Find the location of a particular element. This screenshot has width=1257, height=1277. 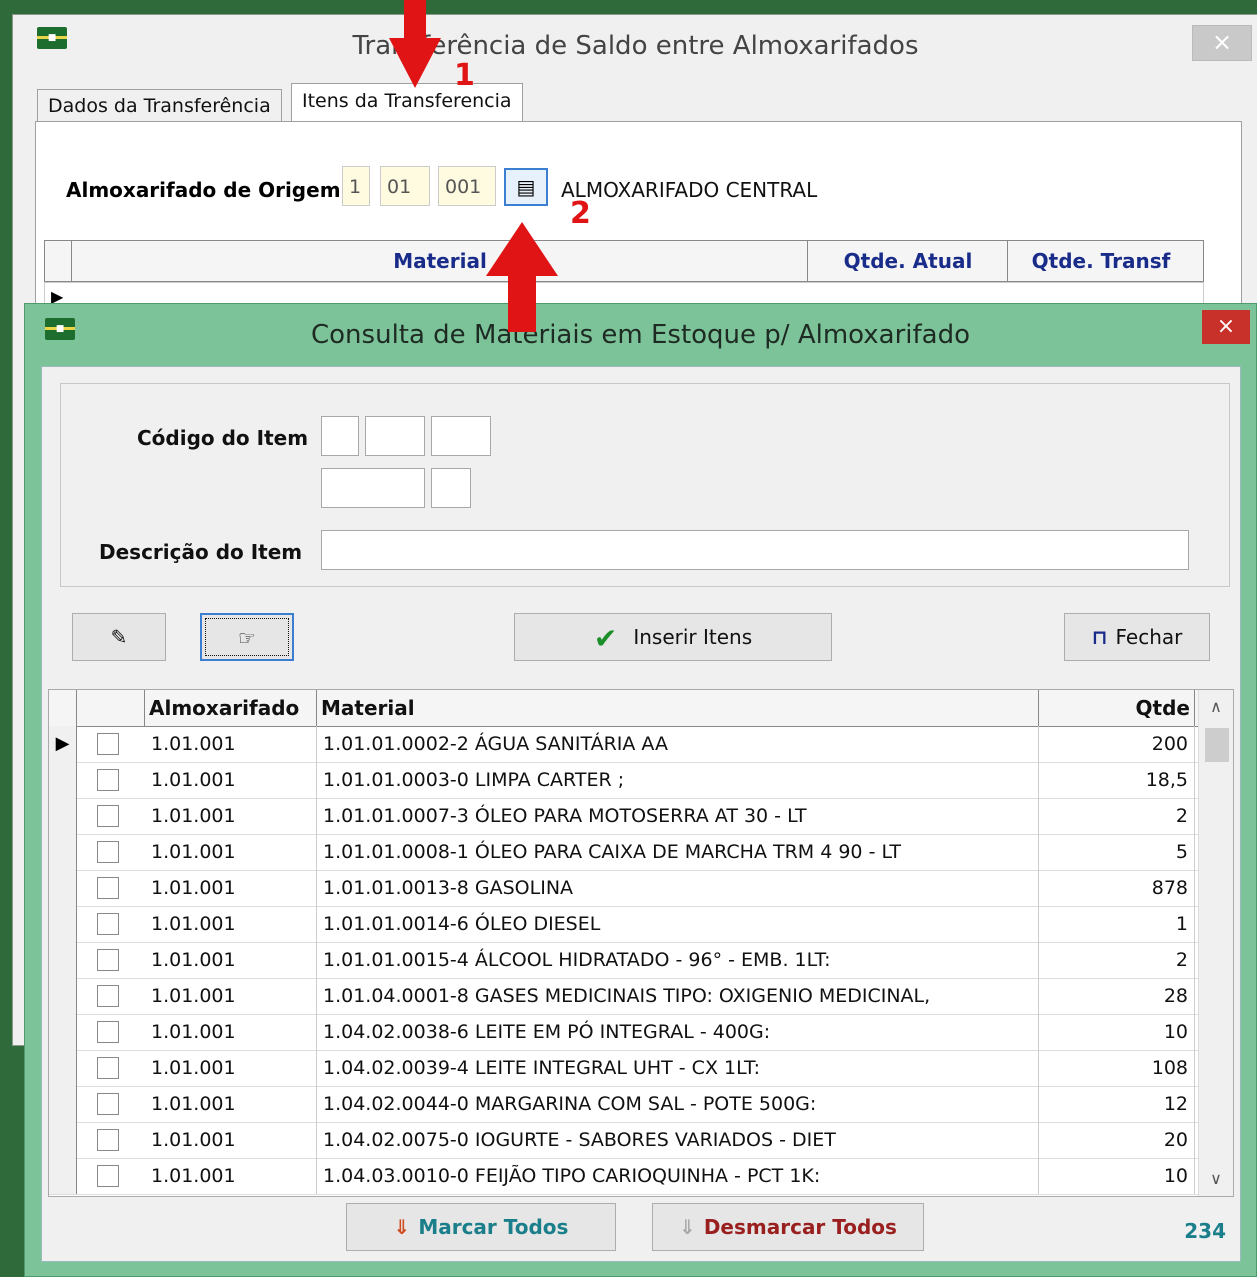

codigo-part-3-input is located at coordinates (461, 436).